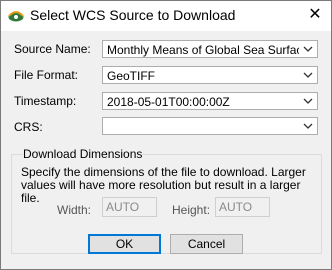 The width and height of the screenshot is (332, 270). I want to click on width-input: AUTO, so click(129, 207).